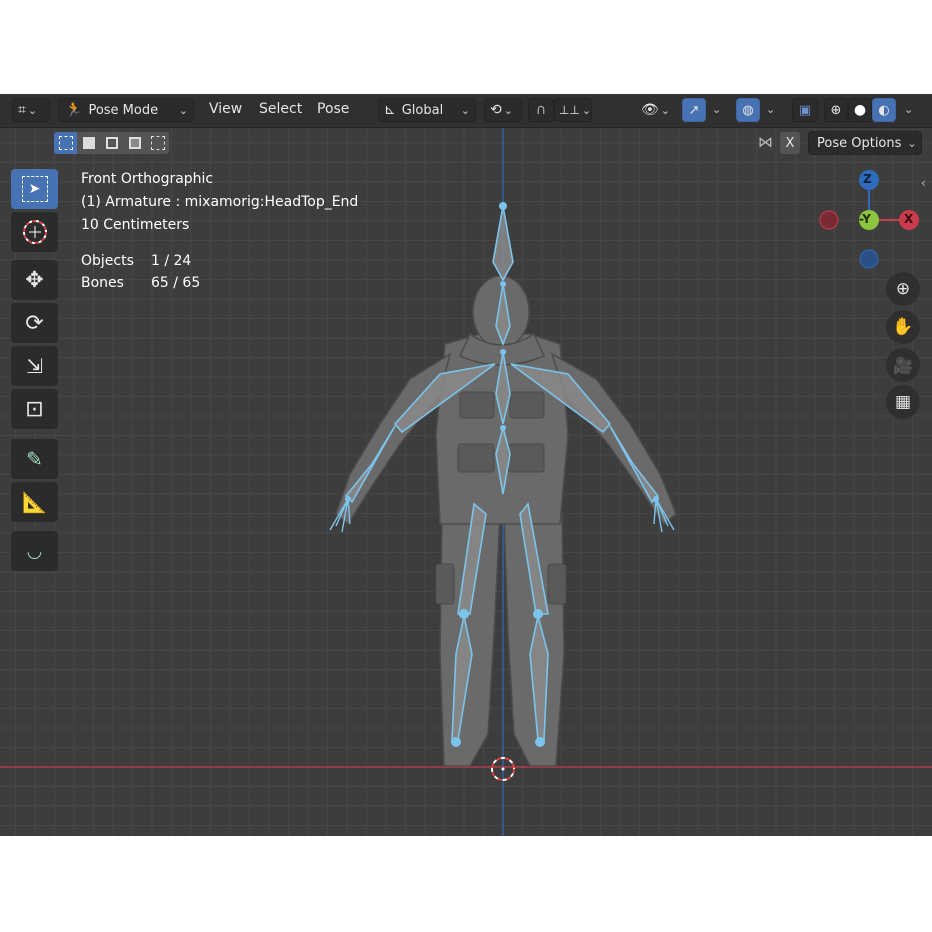 This screenshot has height=932, width=932. I want to click on select-extend-button, so click(88, 143).